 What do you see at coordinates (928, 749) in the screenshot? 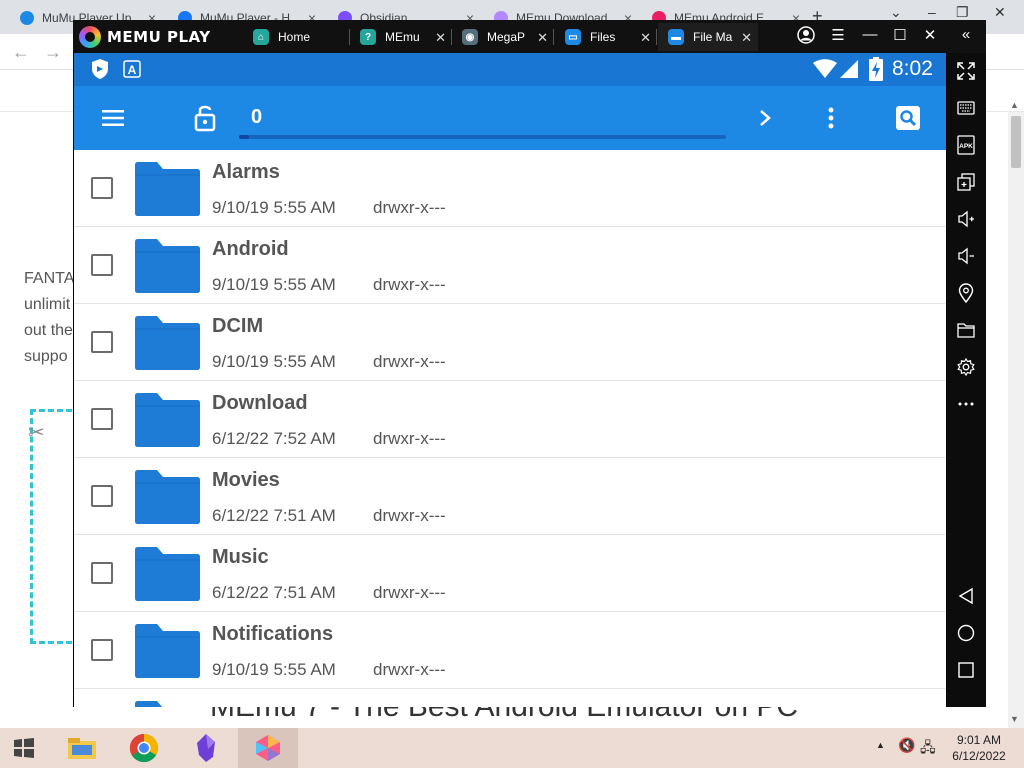
I see `network-icon: 🖧` at bounding box center [928, 749].